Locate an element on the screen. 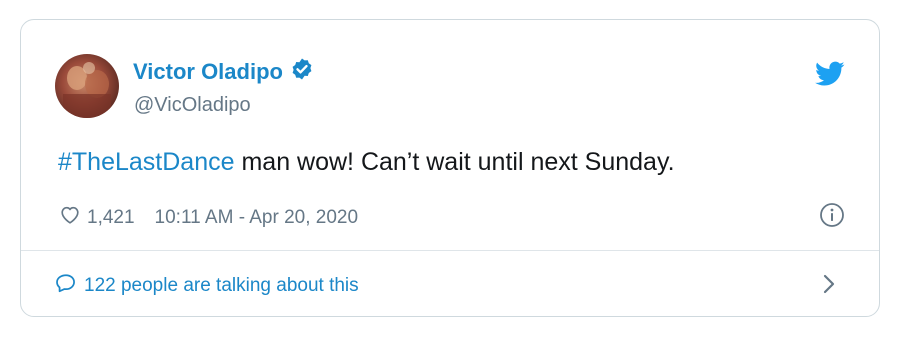 The width and height of the screenshot is (915, 340). author-row: Victor Oladipo is located at coordinates (223, 71).